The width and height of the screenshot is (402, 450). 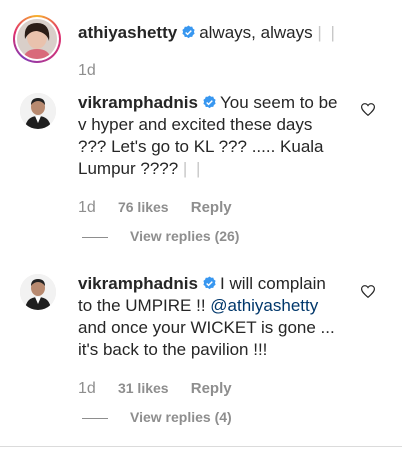 I want to click on comment-text-line: v hyper and excited these days, so click(x=195, y=124).